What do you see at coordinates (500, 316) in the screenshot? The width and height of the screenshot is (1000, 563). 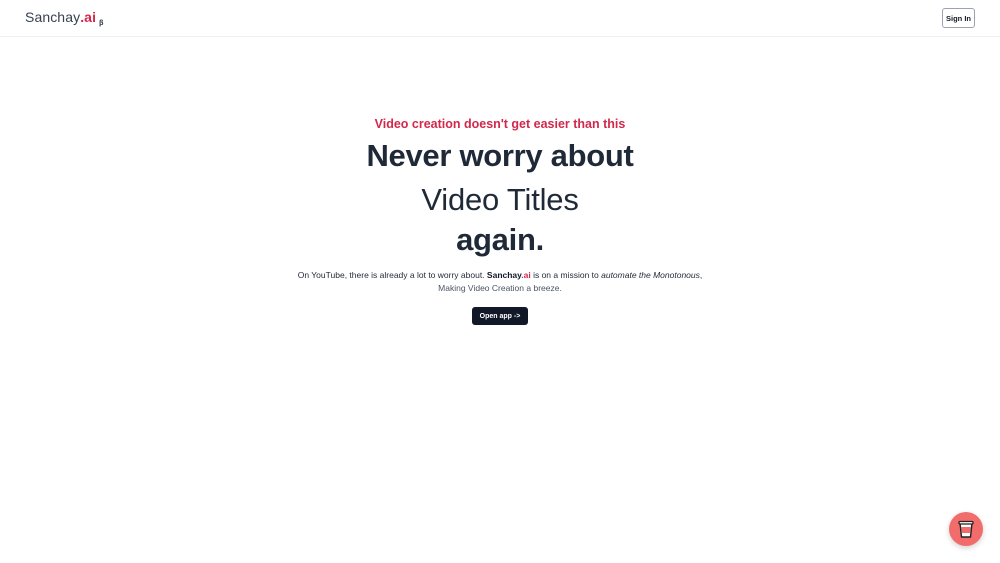 I see `open-app-button: Open app ->` at bounding box center [500, 316].